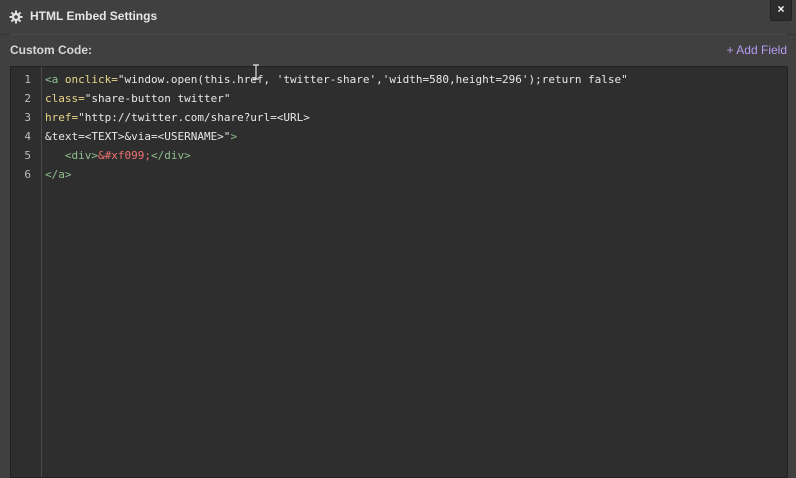  Describe the element at coordinates (138, 136) in the screenshot. I see `code-token: &text=<TEXT>&via=<USERNAME>"` at that location.